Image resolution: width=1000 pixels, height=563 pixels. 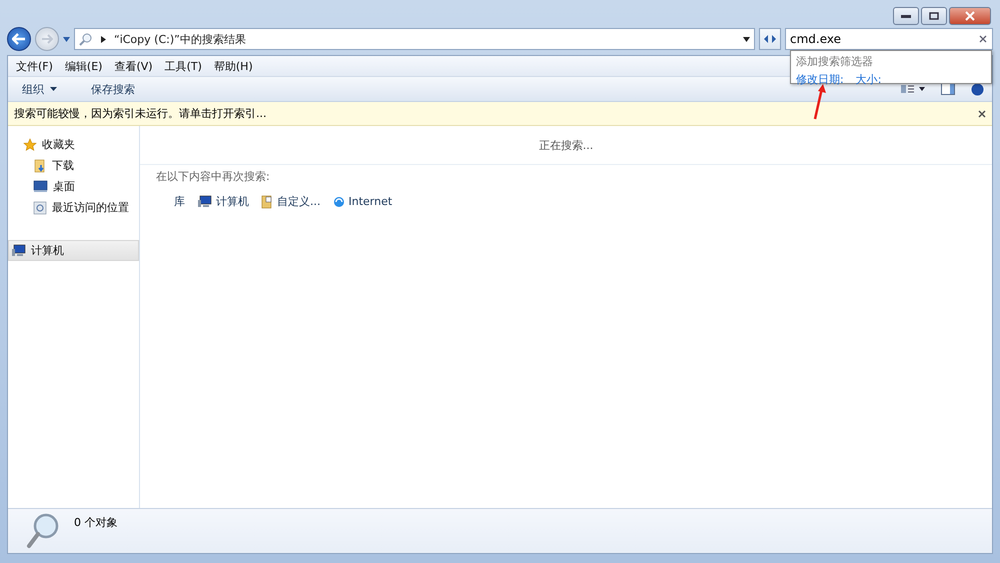 I want to click on folder-icon, so click(x=267, y=201).